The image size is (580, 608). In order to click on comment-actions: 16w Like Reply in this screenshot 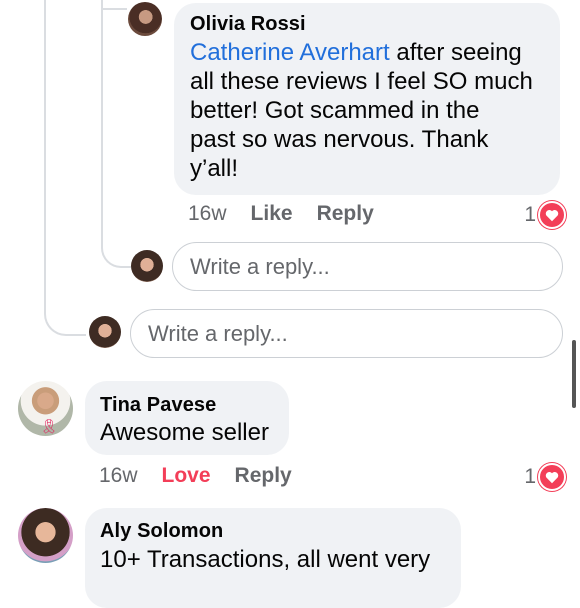, I will do `click(293, 214)`.